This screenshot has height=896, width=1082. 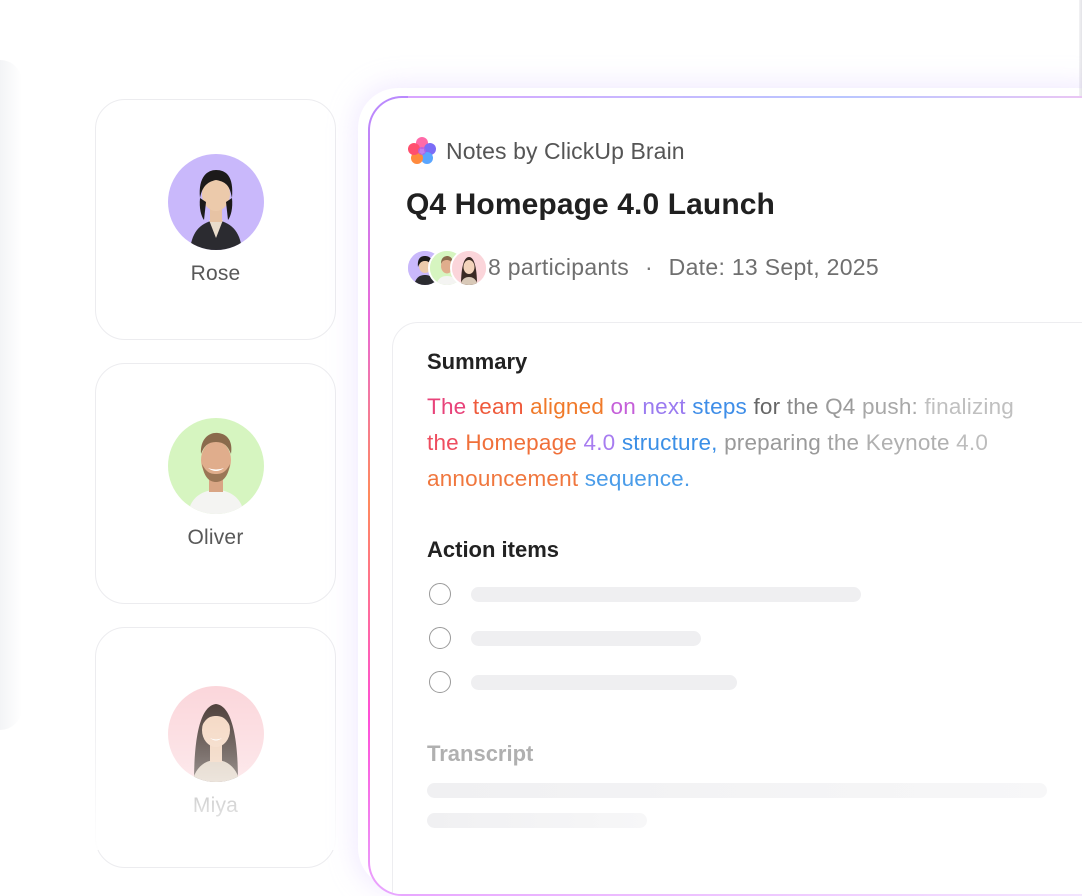 What do you see at coordinates (447, 267) in the screenshot?
I see `participant-avatar-stack` at bounding box center [447, 267].